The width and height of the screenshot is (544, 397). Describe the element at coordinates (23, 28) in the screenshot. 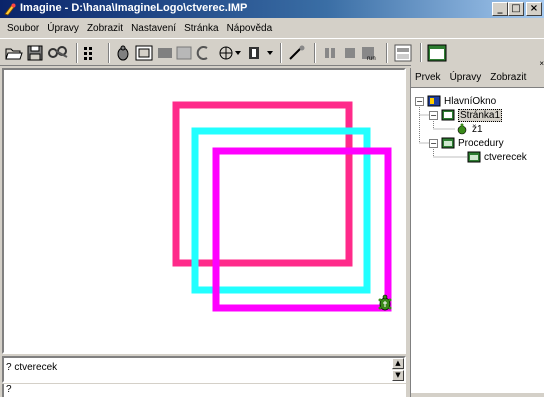

I see `menu-soubor: Soubor` at that location.